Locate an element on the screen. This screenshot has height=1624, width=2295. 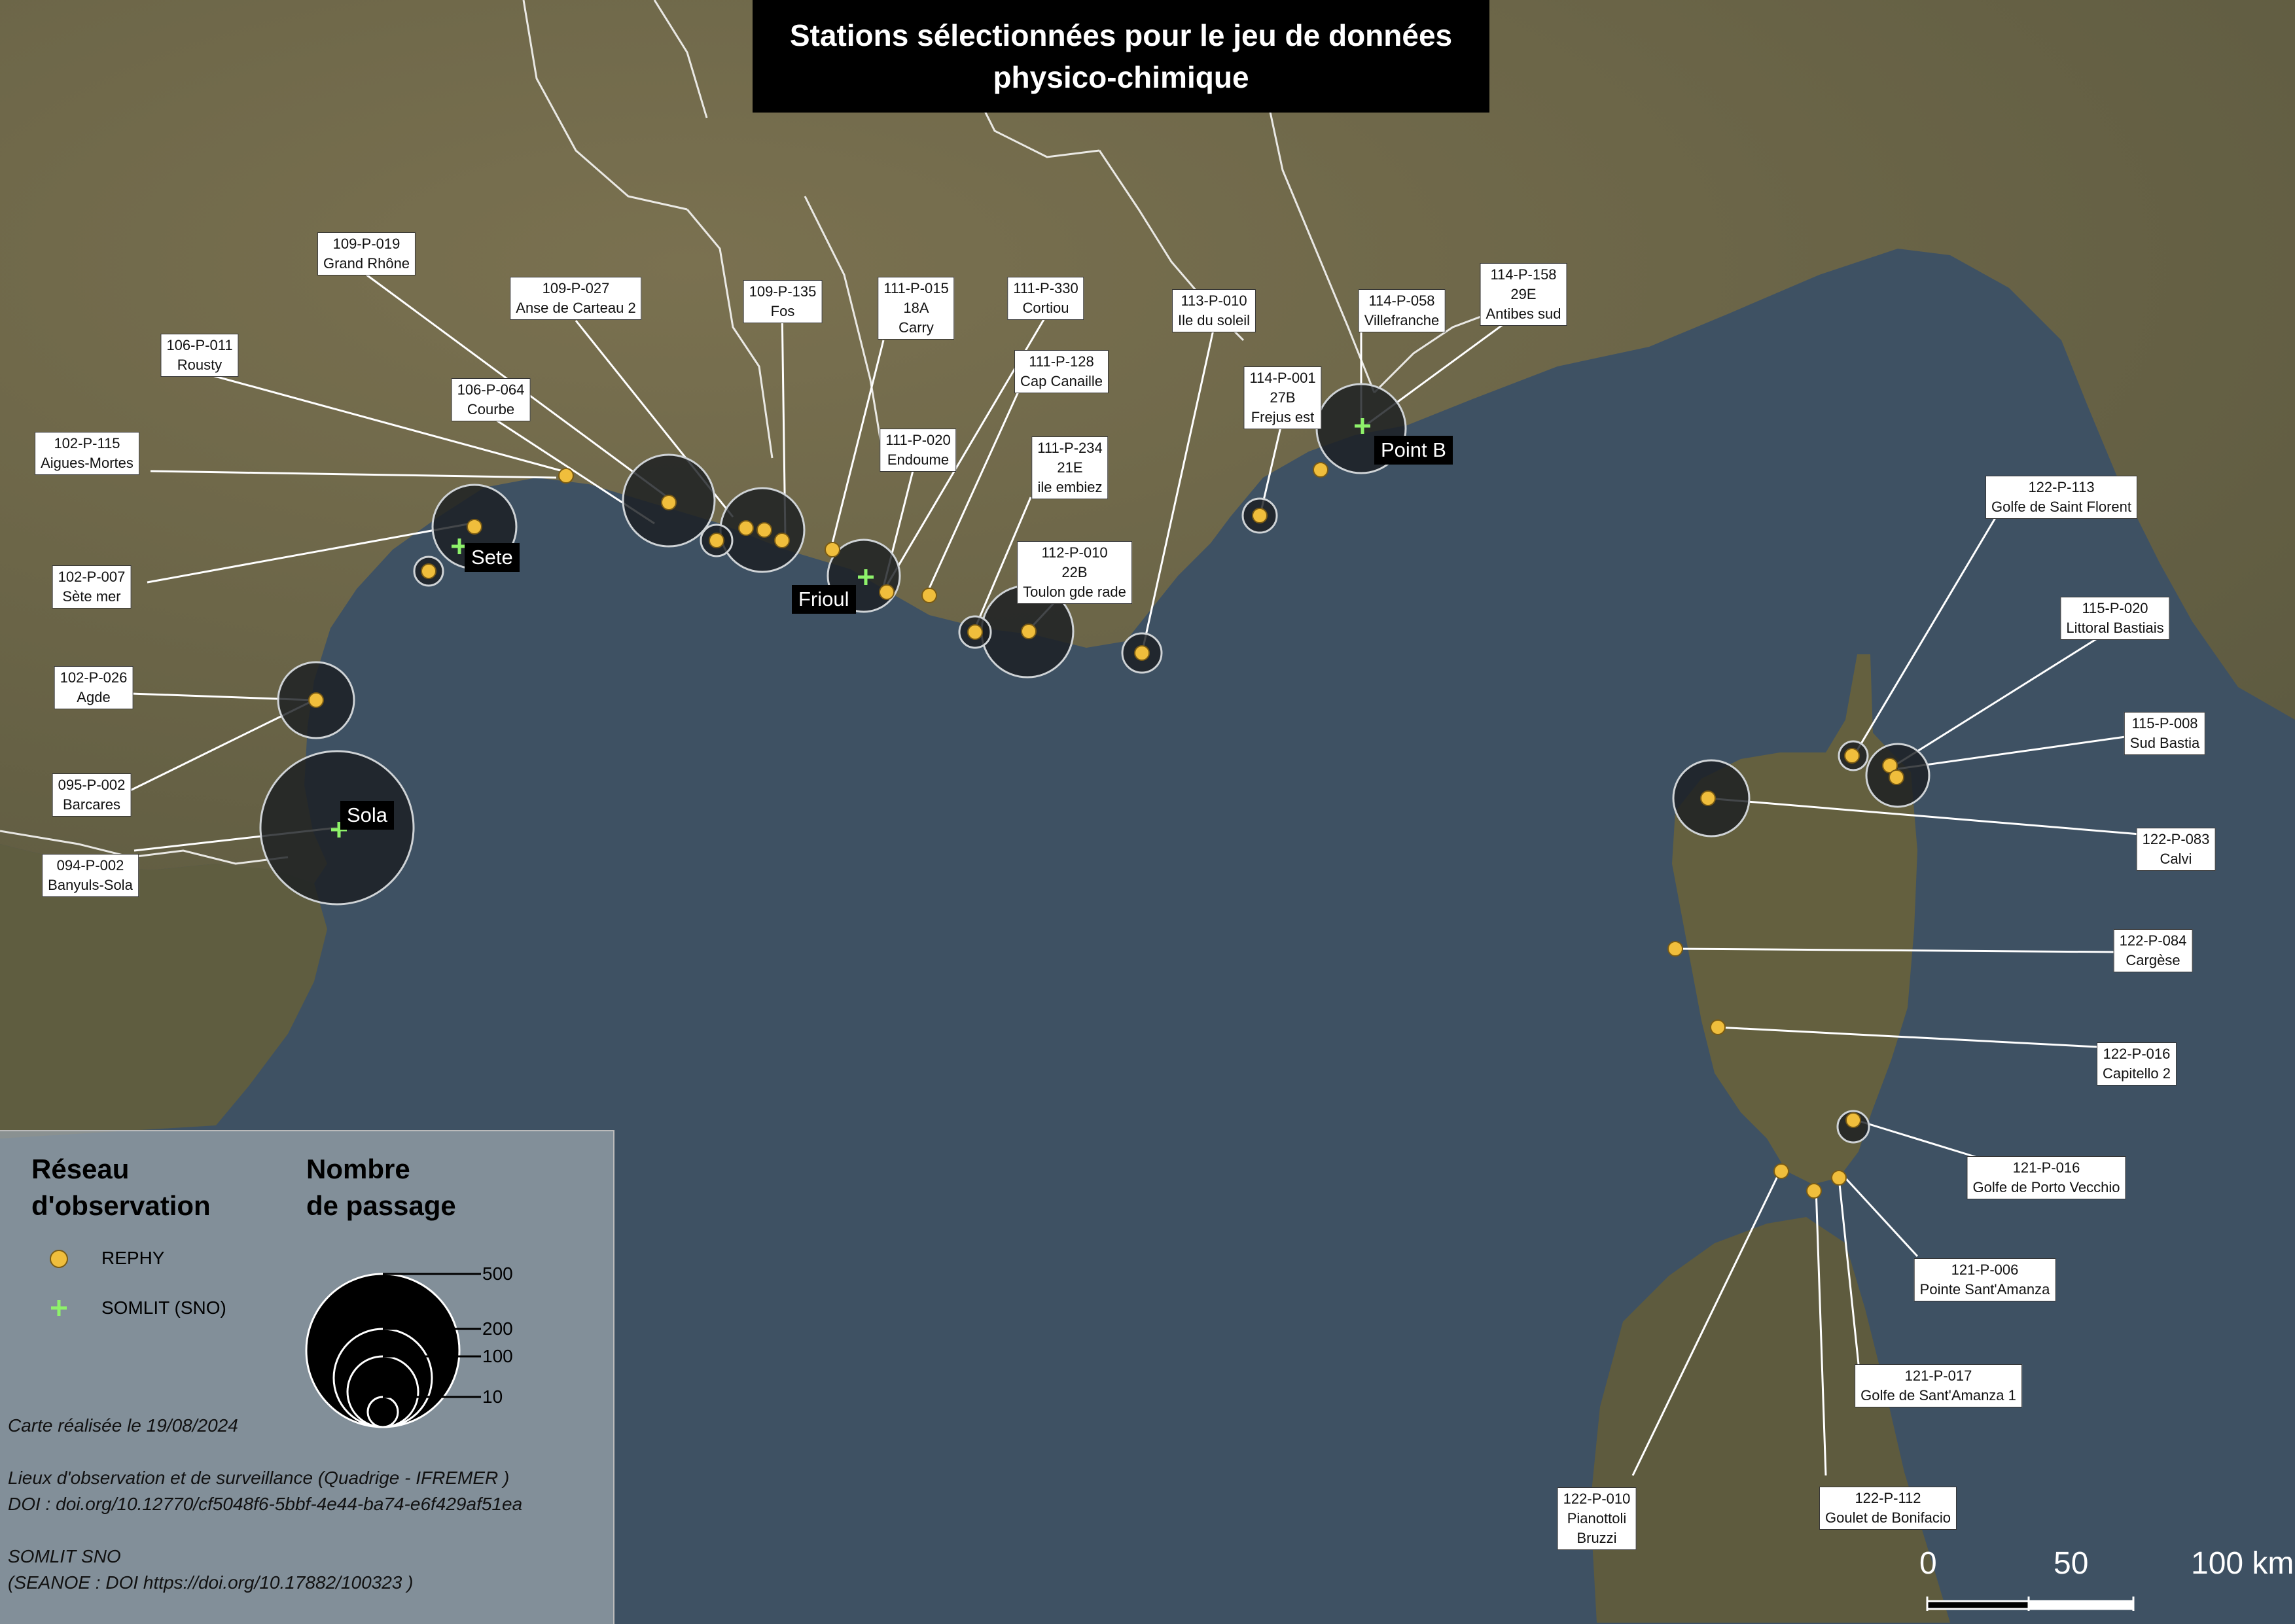
station-label-102-p-007: 102-P-007 Sète mer is located at coordinates (92, 587).